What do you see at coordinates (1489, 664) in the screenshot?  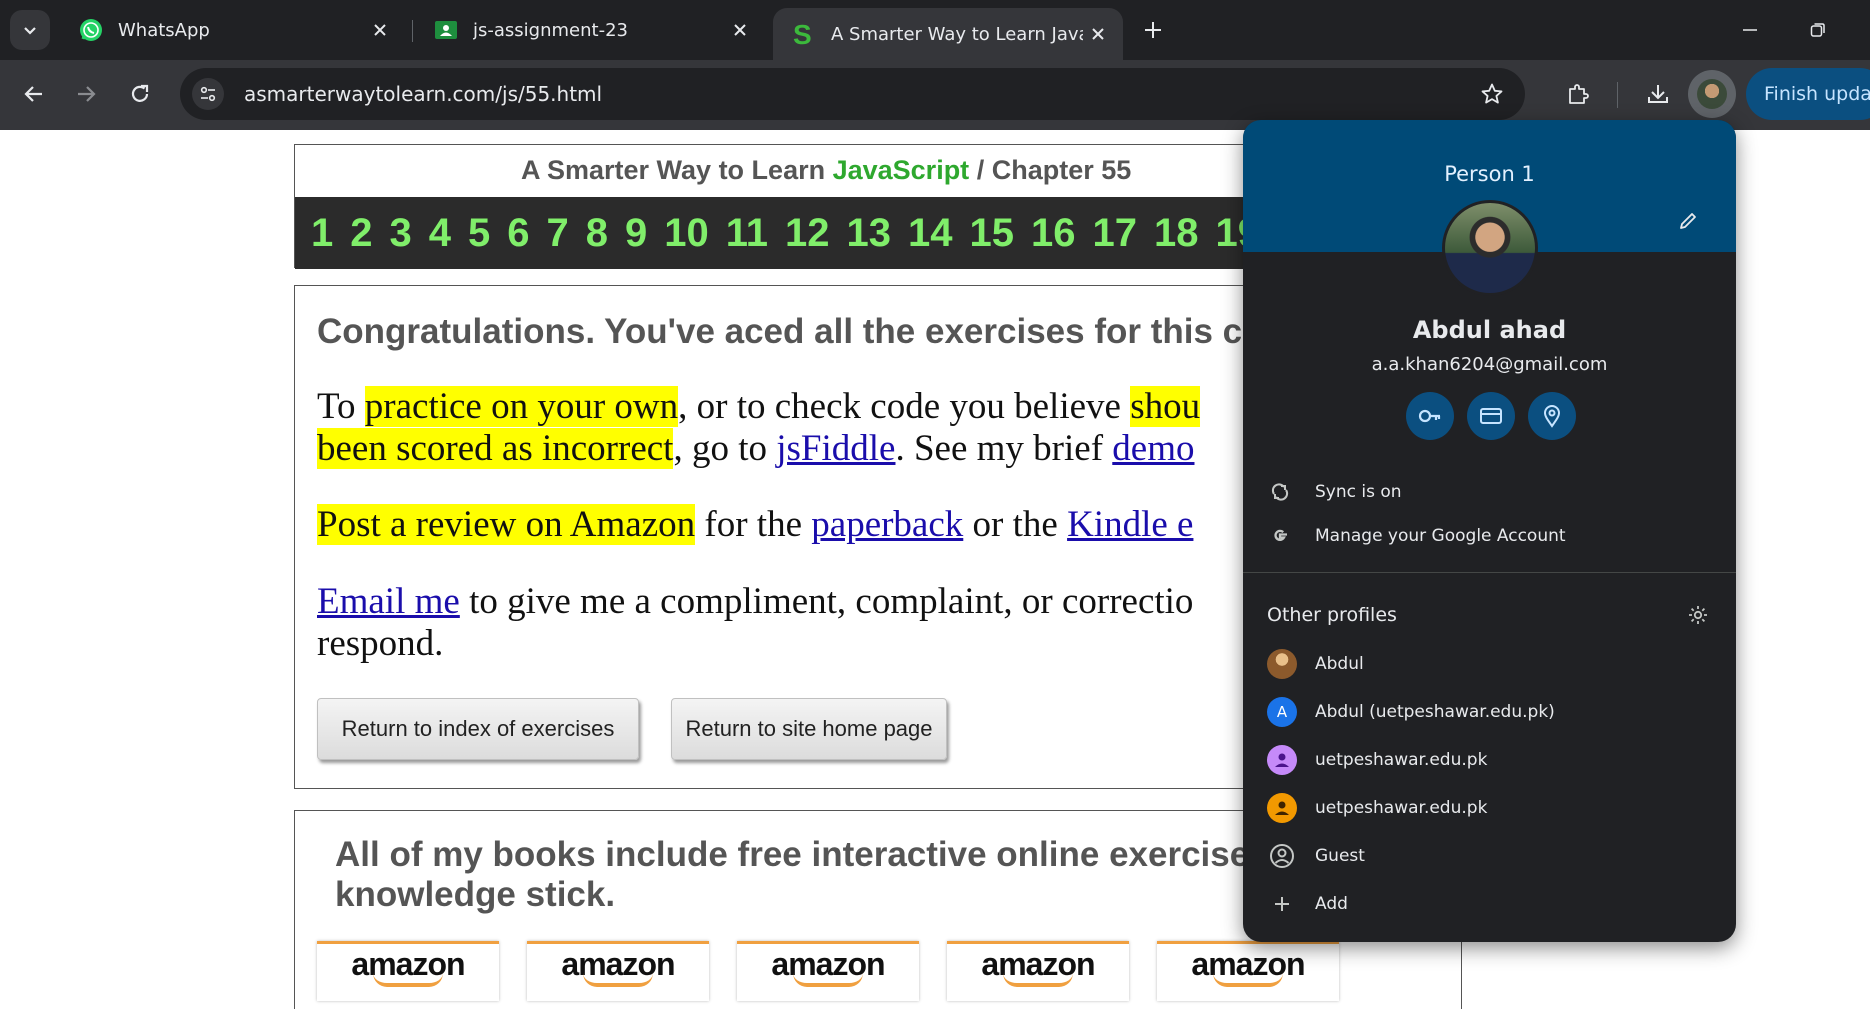 I see `profile-row-abdul: Abdul` at bounding box center [1489, 664].